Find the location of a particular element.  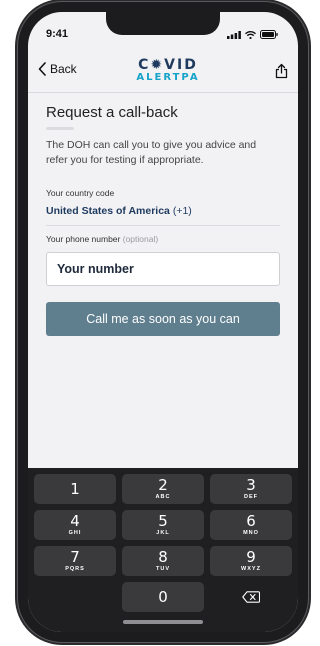

key-letters: DEF is located at coordinates (251, 497).